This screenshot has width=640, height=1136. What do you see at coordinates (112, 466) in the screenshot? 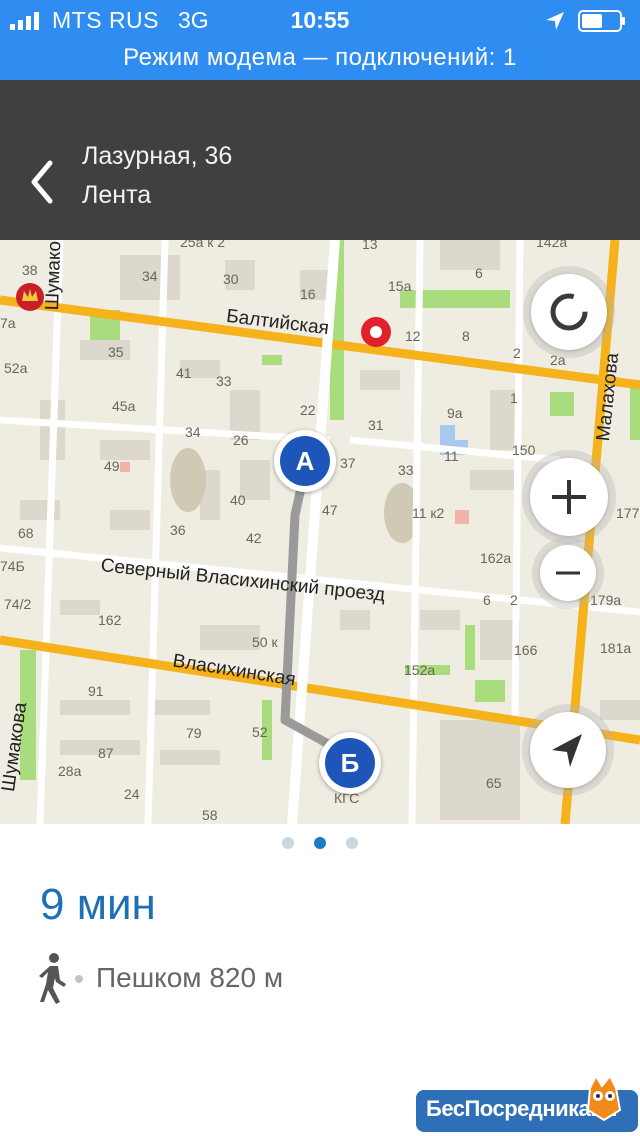
I see `house-number: 49` at bounding box center [112, 466].